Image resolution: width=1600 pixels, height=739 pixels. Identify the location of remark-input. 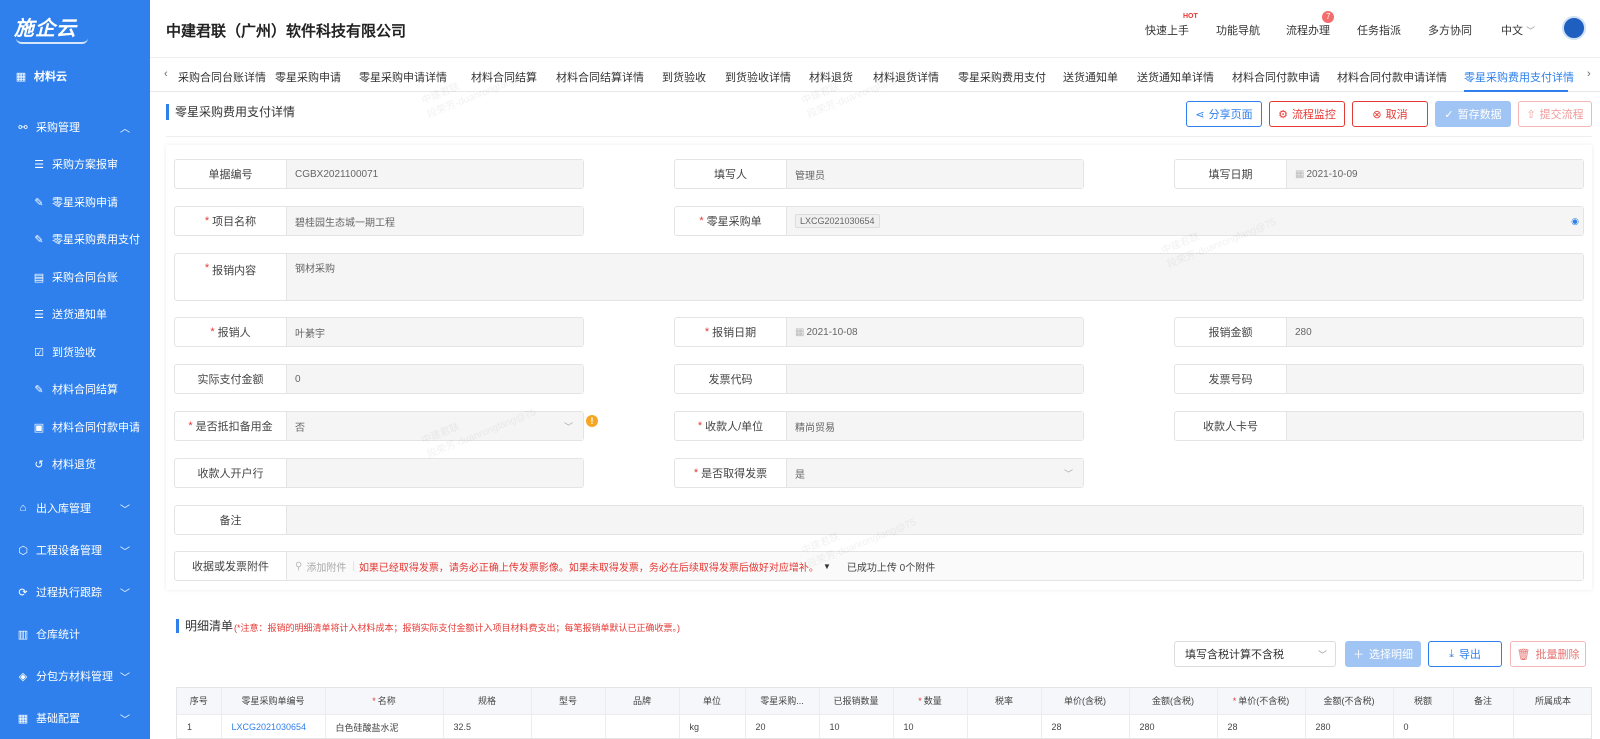
(935, 520).